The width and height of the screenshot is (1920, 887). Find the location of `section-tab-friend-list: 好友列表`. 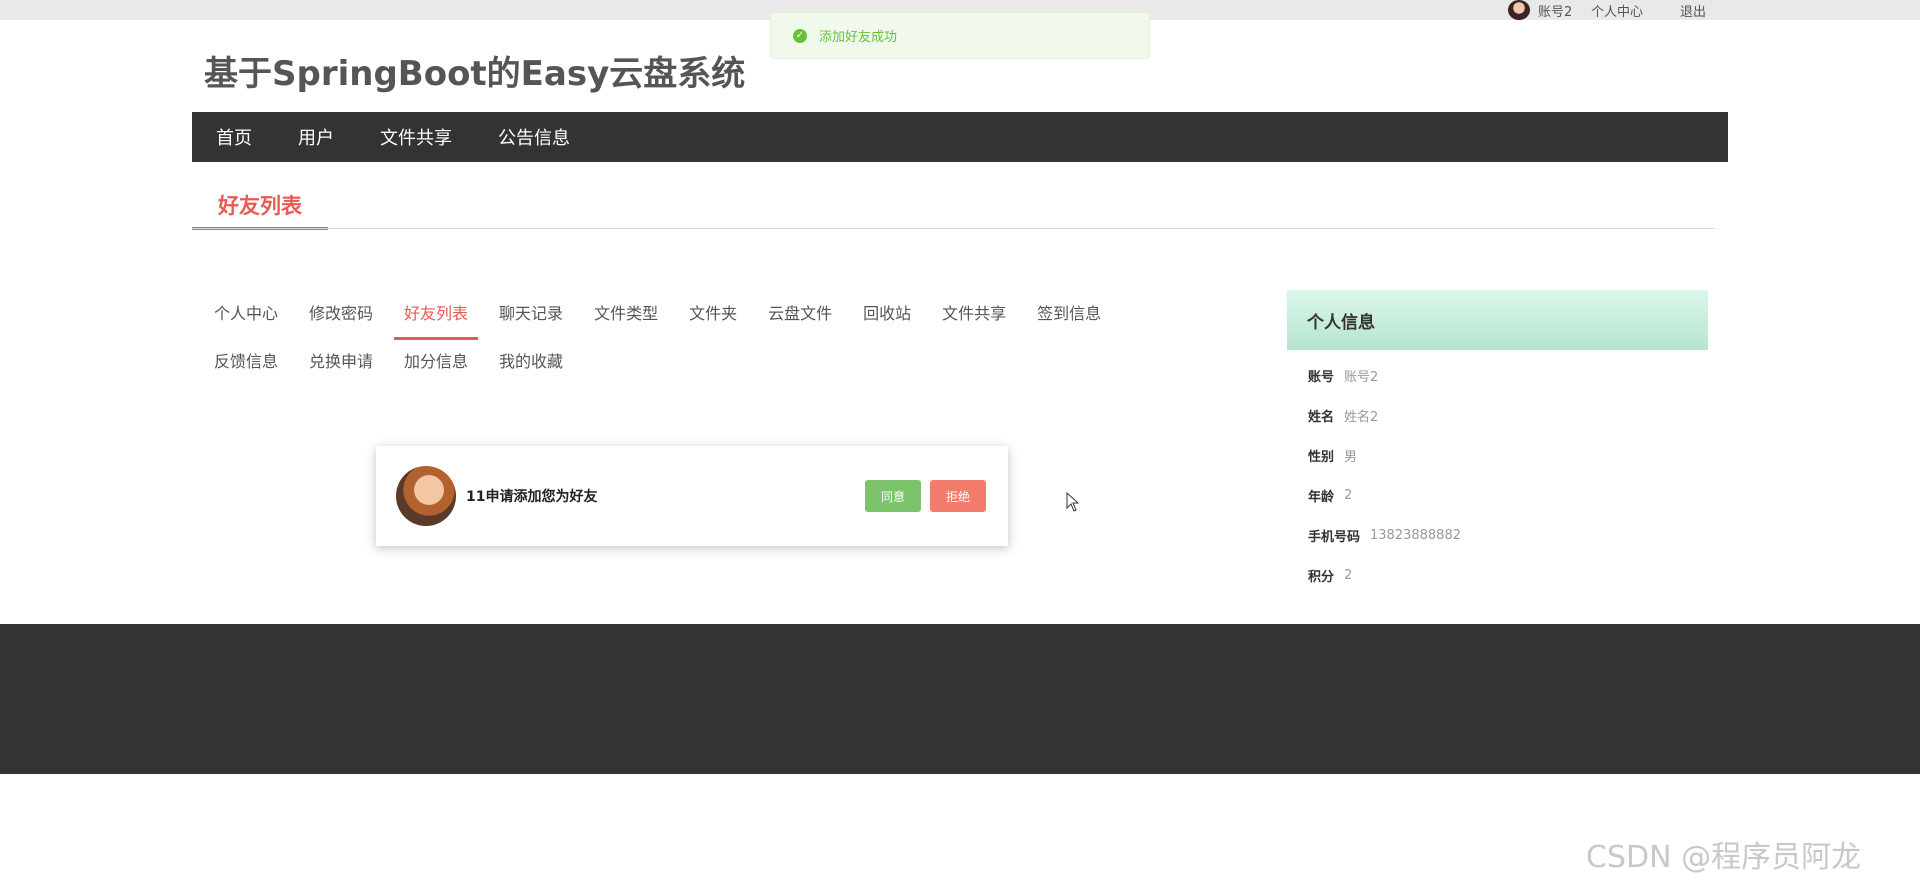

section-tab-friend-list: 好友列表 is located at coordinates (260, 208).